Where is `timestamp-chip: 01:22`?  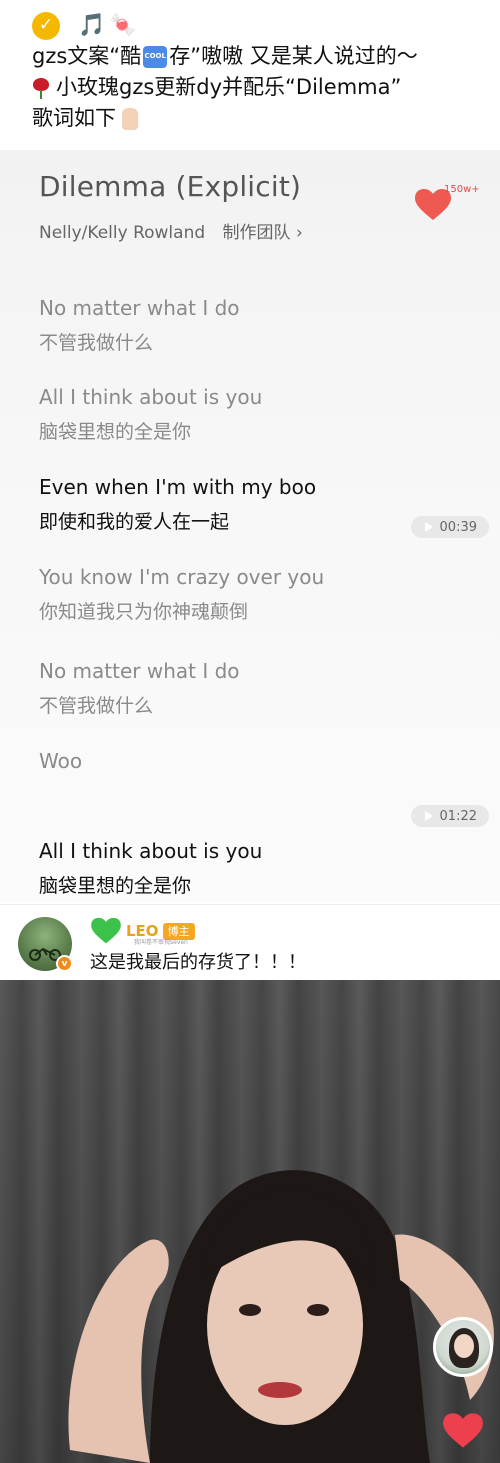 timestamp-chip: 01:22 is located at coordinates (450, 816).